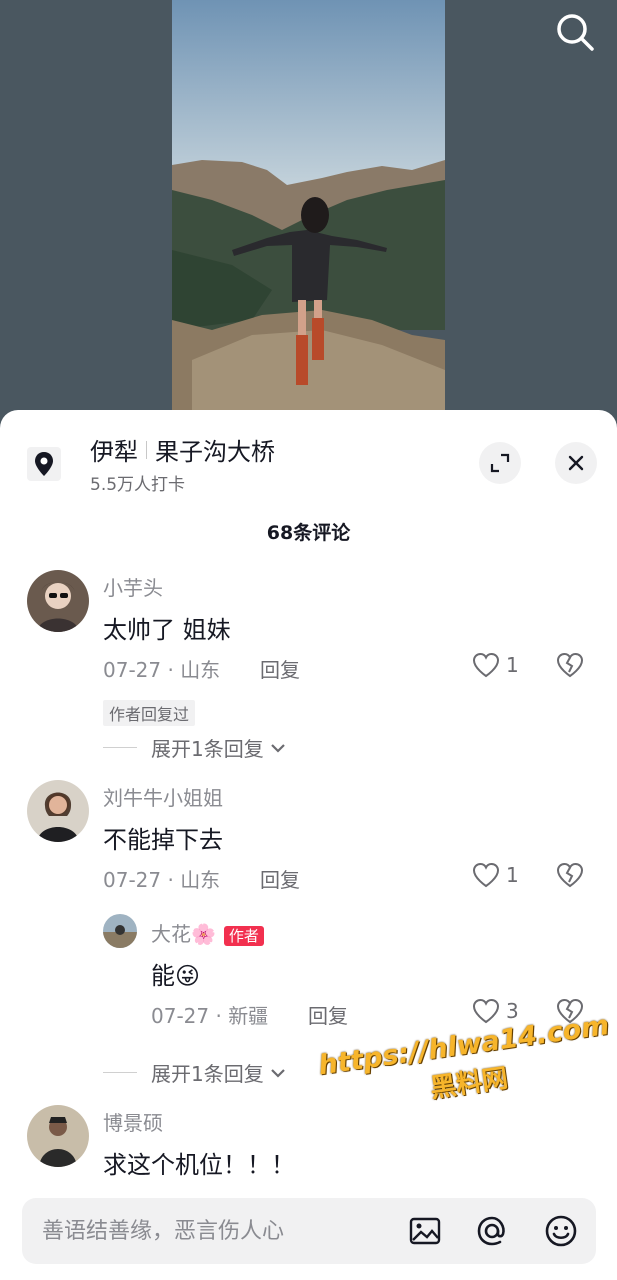 The height and width of the screenshot is (1280, 617). What do you see at coordinates (149, 713) in the screenshot?
I see `author-replied-tag: 作者回复过` at bounding box center [149, 713].